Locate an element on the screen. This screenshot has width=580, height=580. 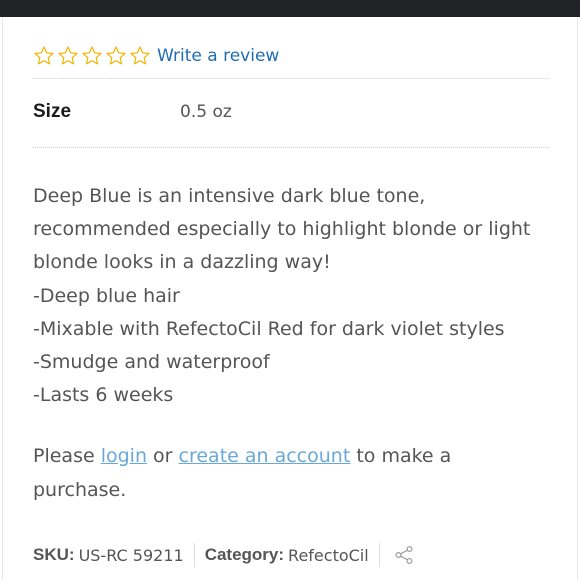
description-line: blonde looks in a dazzling way! is located at coordinates (182, 262).